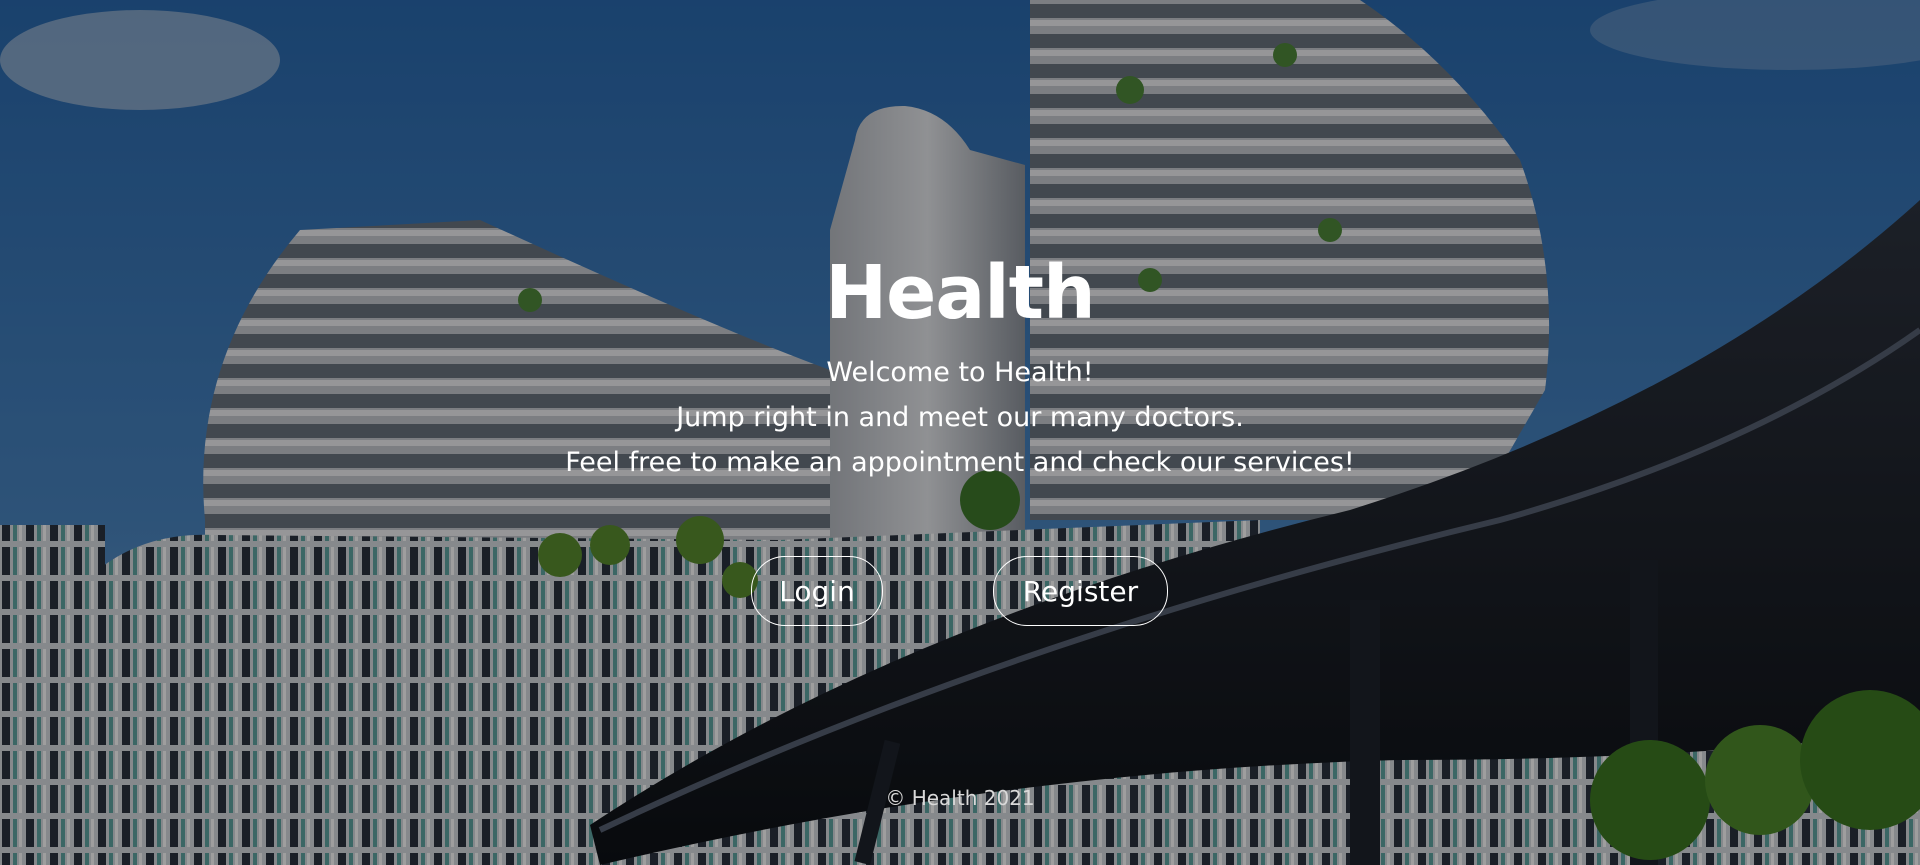  Describe the element at coordinates (960, 372) in the screenshot. I see `welcome-line: Welcome to Health!` at that location.